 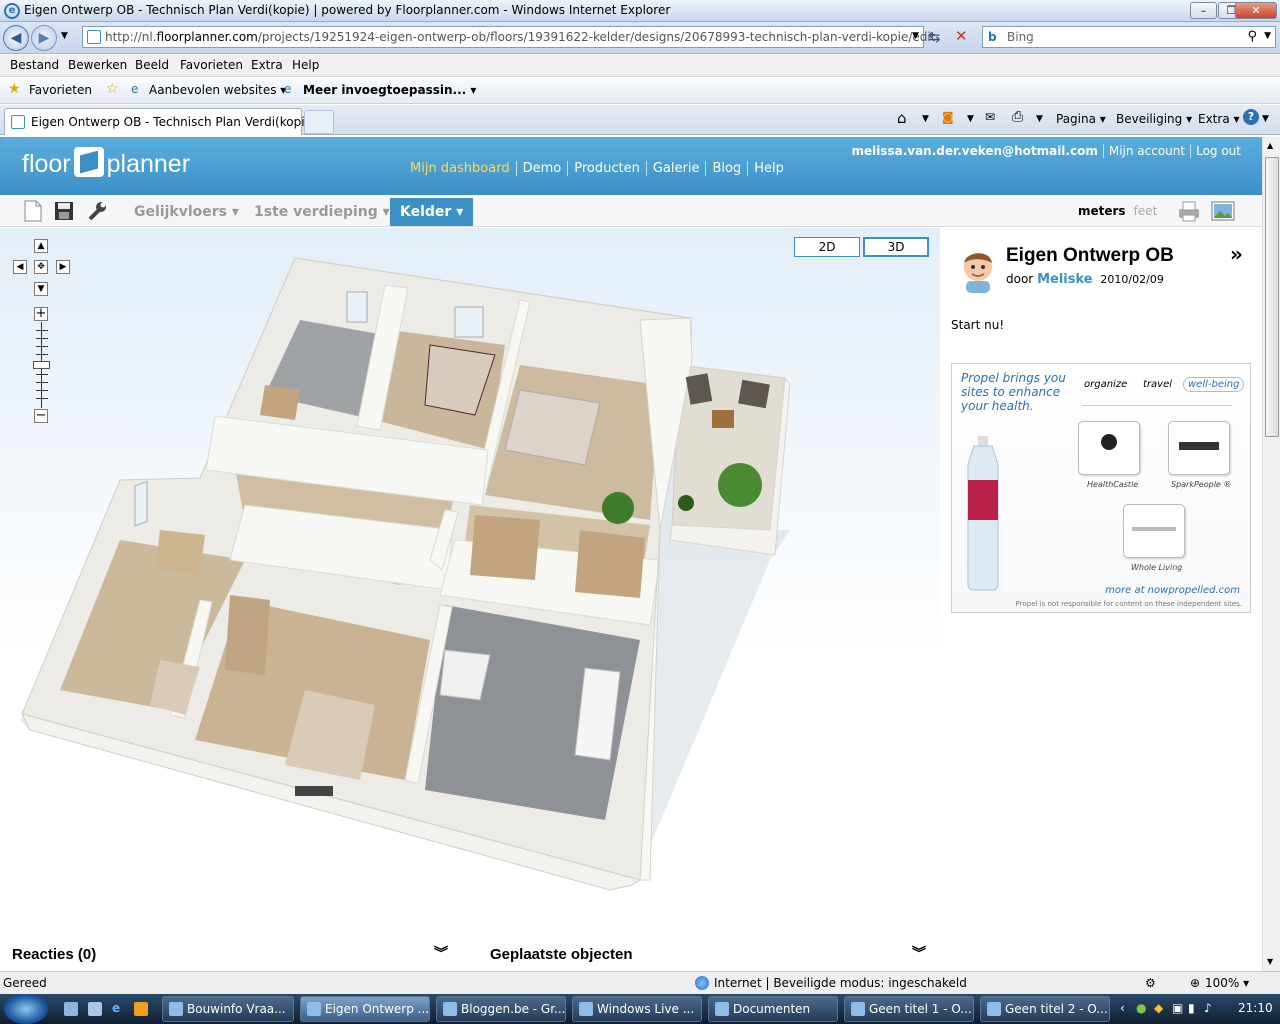 I want to click on pan-left-button: ◀, so click(x=20, y=267).